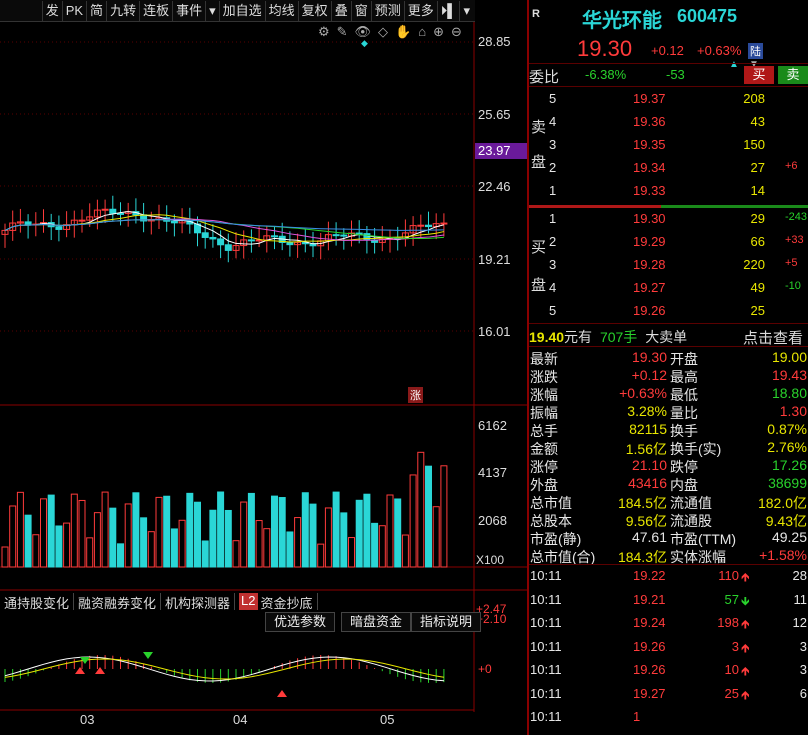  Describe the element at coordinates (544, 377) in the screenshot. I see `stat-label: 涨跌` at that location.